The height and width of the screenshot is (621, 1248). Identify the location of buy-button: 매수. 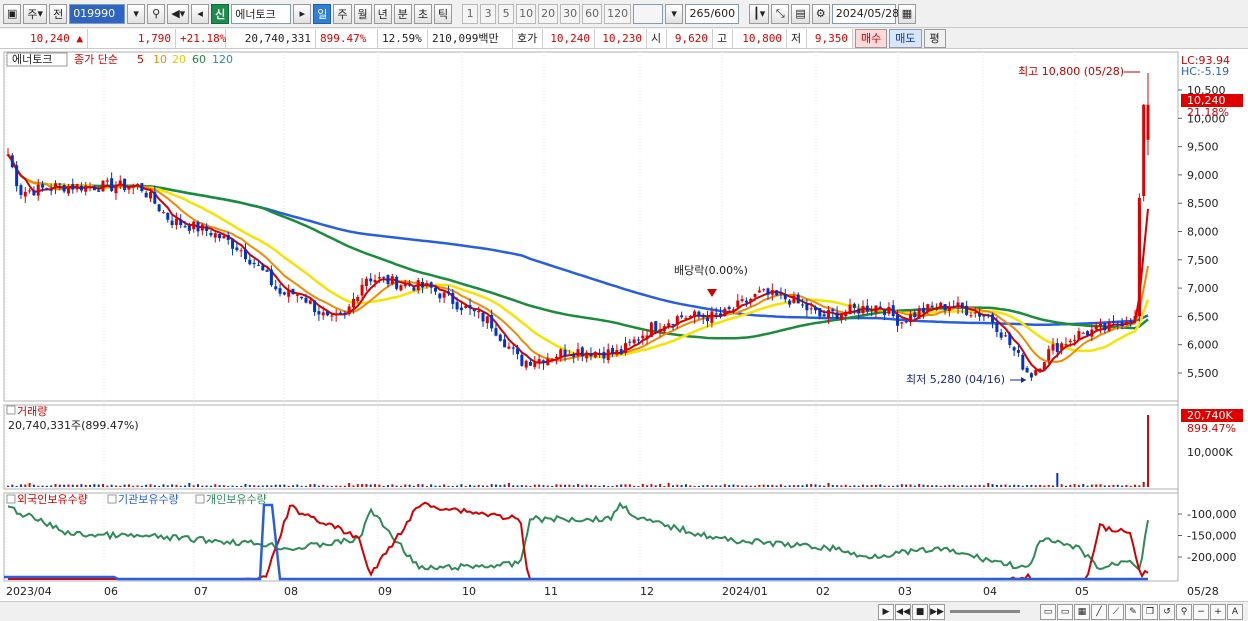
(871, 38).